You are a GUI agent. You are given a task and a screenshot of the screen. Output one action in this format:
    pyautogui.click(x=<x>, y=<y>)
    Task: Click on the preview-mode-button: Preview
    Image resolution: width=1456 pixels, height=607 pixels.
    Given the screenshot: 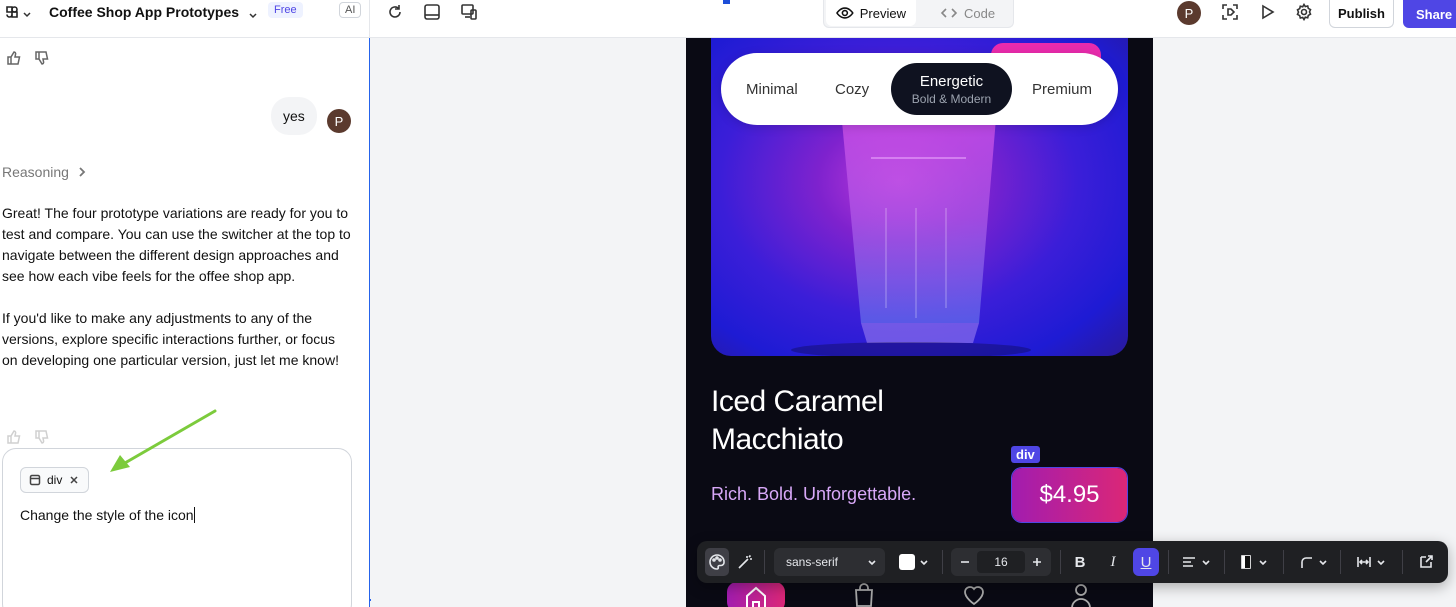 What is the action you would take?
    pyautogui.click(x=871, y=13)
    